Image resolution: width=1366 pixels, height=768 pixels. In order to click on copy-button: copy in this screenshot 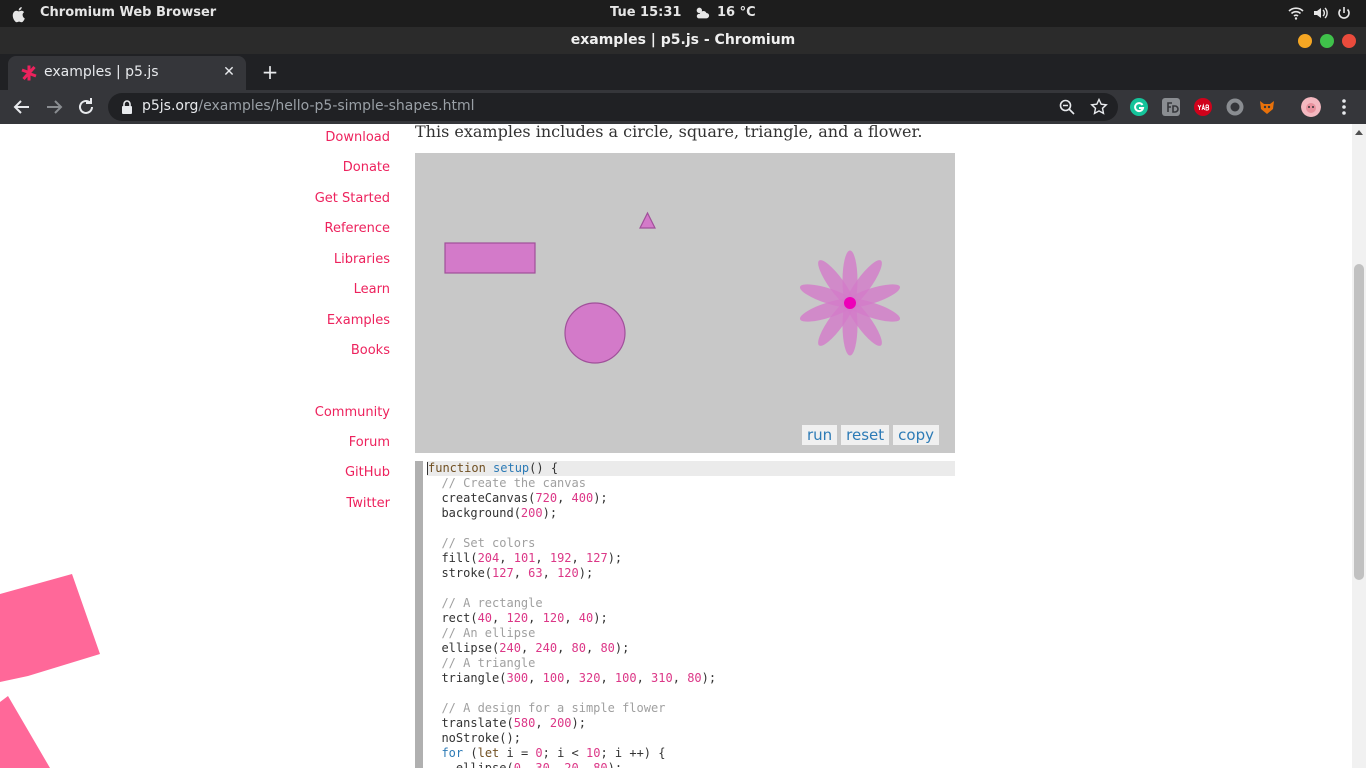, I will do `click(916, 435)`.